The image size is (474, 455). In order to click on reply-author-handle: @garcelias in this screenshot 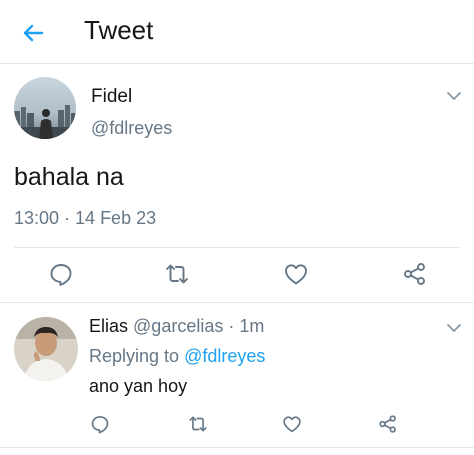, I will do `click(178, 326)`.